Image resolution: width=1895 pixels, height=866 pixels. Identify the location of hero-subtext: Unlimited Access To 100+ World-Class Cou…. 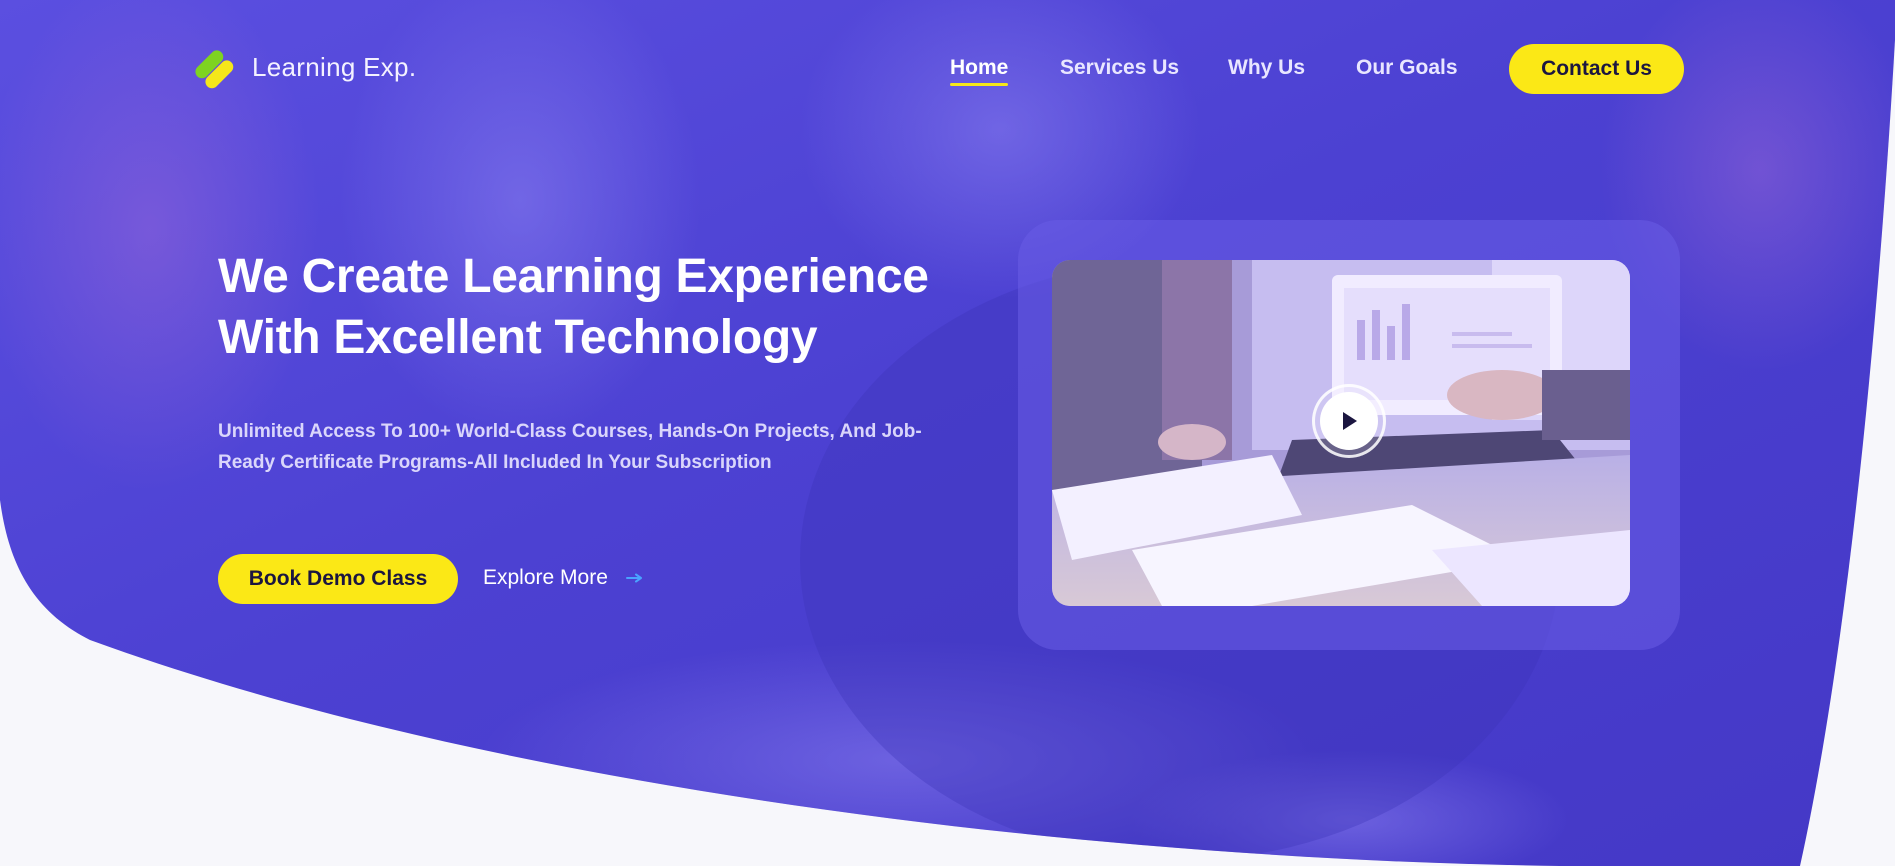
(578, 447).